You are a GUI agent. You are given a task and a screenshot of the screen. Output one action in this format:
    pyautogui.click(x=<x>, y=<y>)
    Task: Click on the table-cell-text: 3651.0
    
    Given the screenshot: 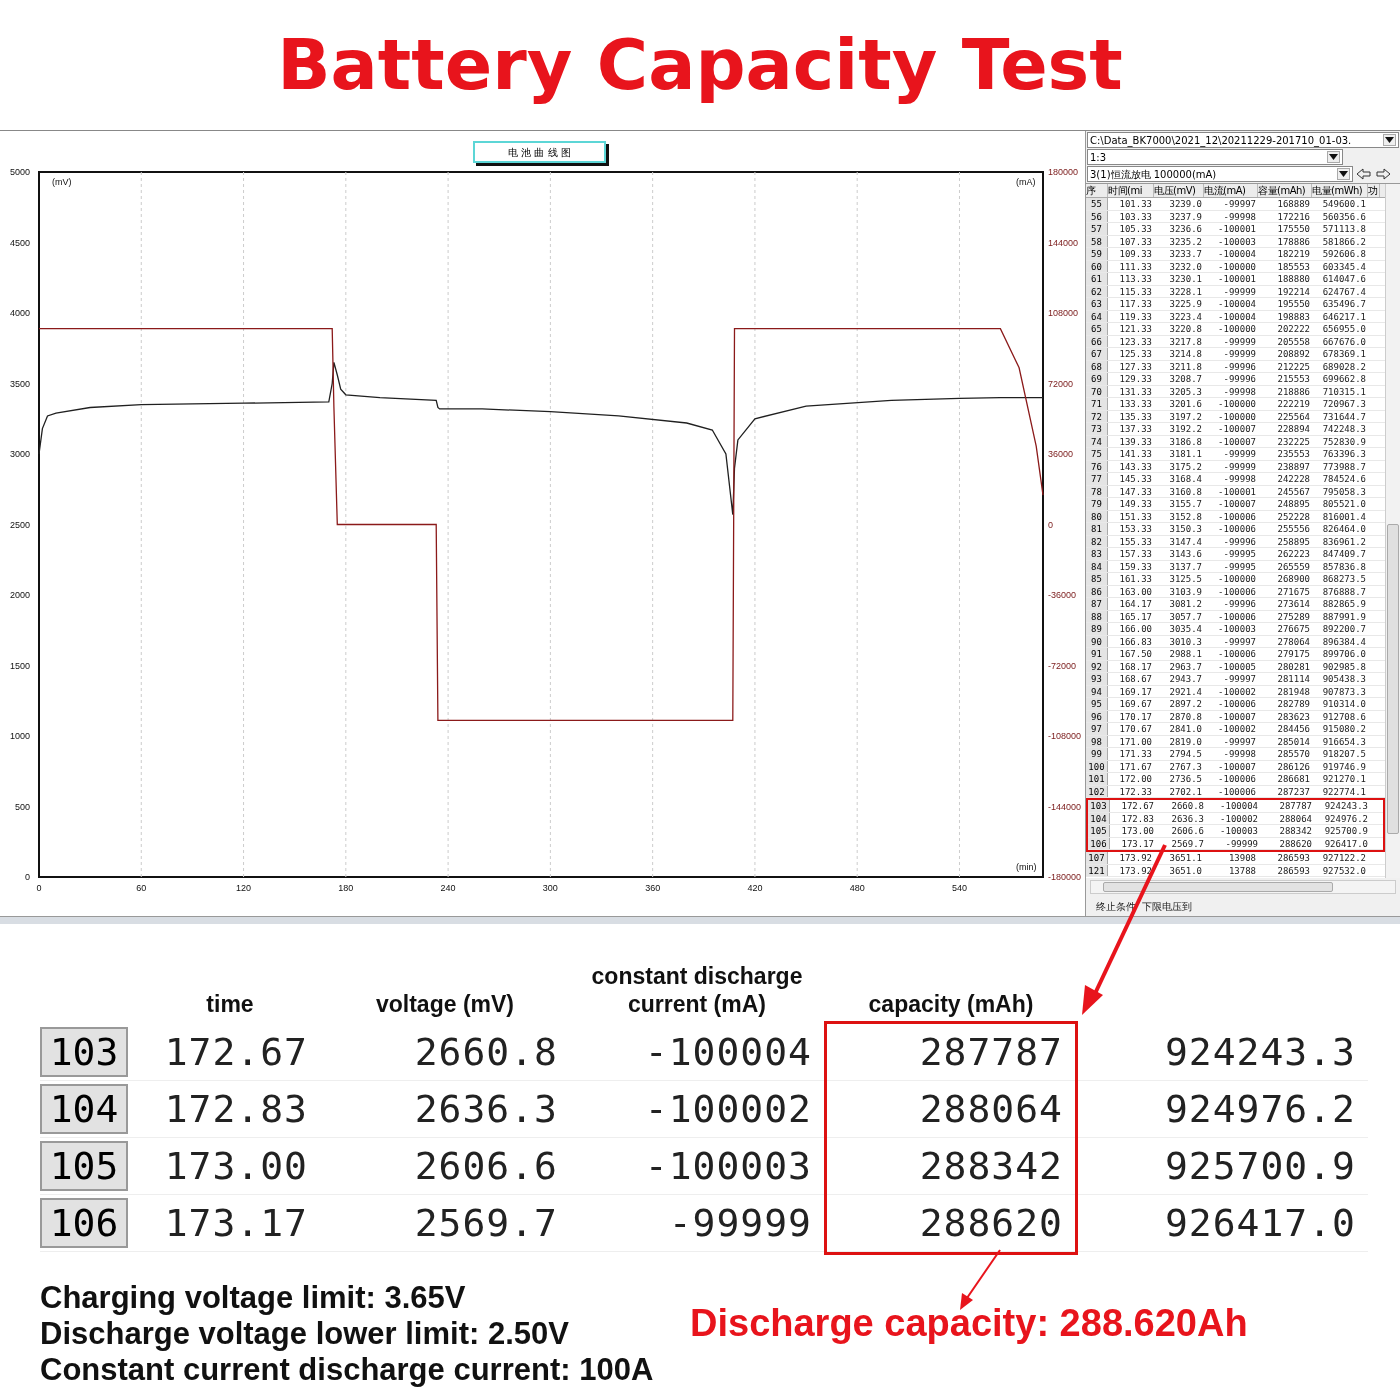 What is the action you would take?
    pyautogui.click(x=1185, y=870)
    